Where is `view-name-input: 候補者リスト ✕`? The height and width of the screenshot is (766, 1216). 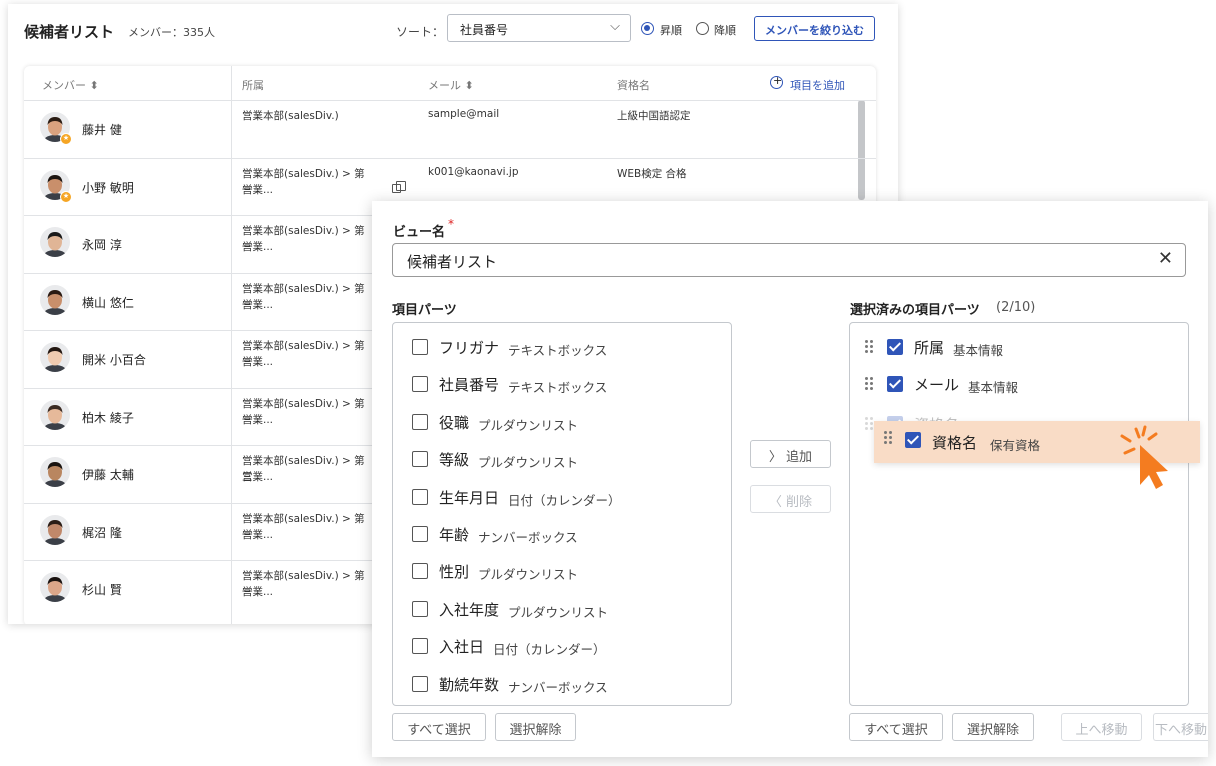 view-name-input: 候補者リスト ✕ is located at coordinates (789, 260).